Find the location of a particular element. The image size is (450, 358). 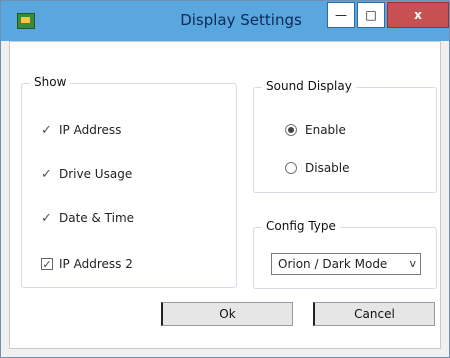

close-button: x is located at coordinates (418, 15).